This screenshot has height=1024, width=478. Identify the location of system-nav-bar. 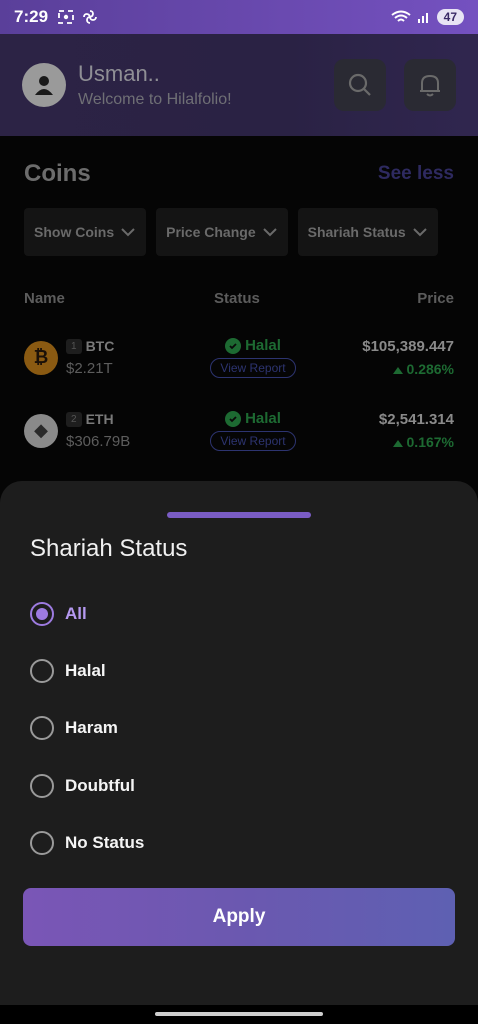
(239, 1014).